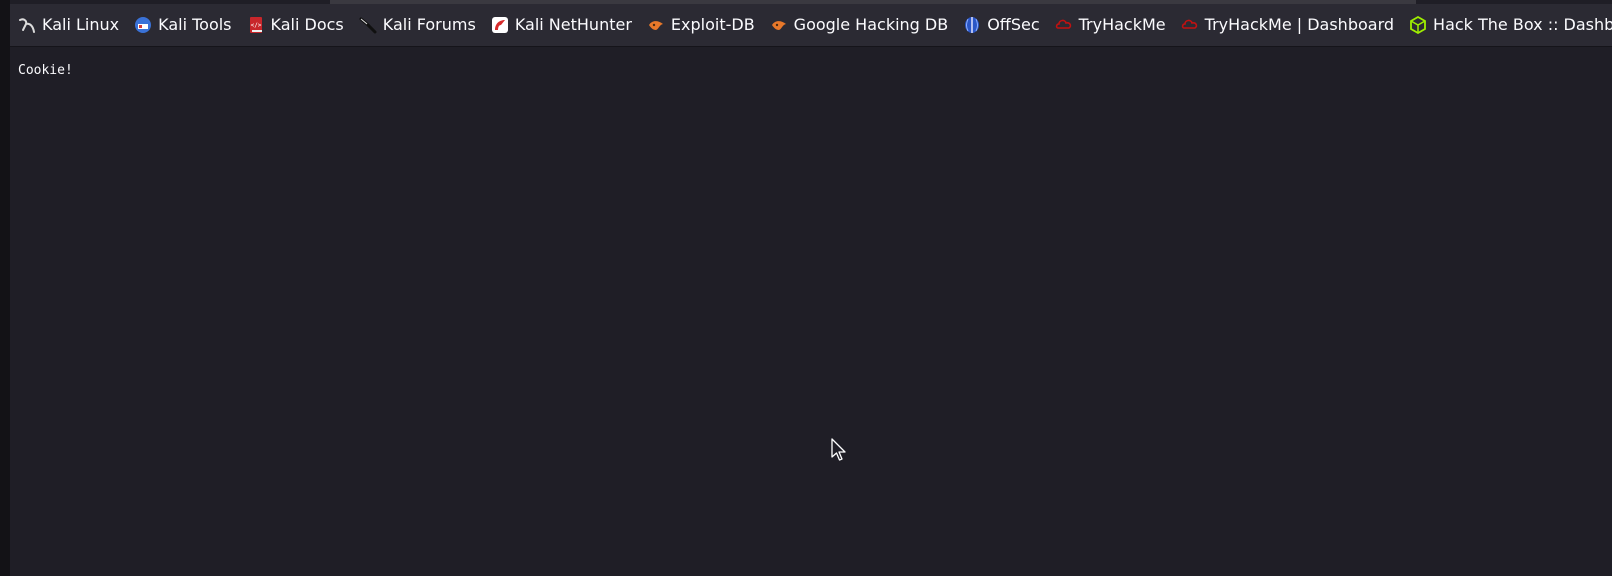 This screenshot has width=1612, height=576. Describe the element at coordinates (573, 24) in the screenshot. I see `bookmark-label: Kali NetHunter` at that location.